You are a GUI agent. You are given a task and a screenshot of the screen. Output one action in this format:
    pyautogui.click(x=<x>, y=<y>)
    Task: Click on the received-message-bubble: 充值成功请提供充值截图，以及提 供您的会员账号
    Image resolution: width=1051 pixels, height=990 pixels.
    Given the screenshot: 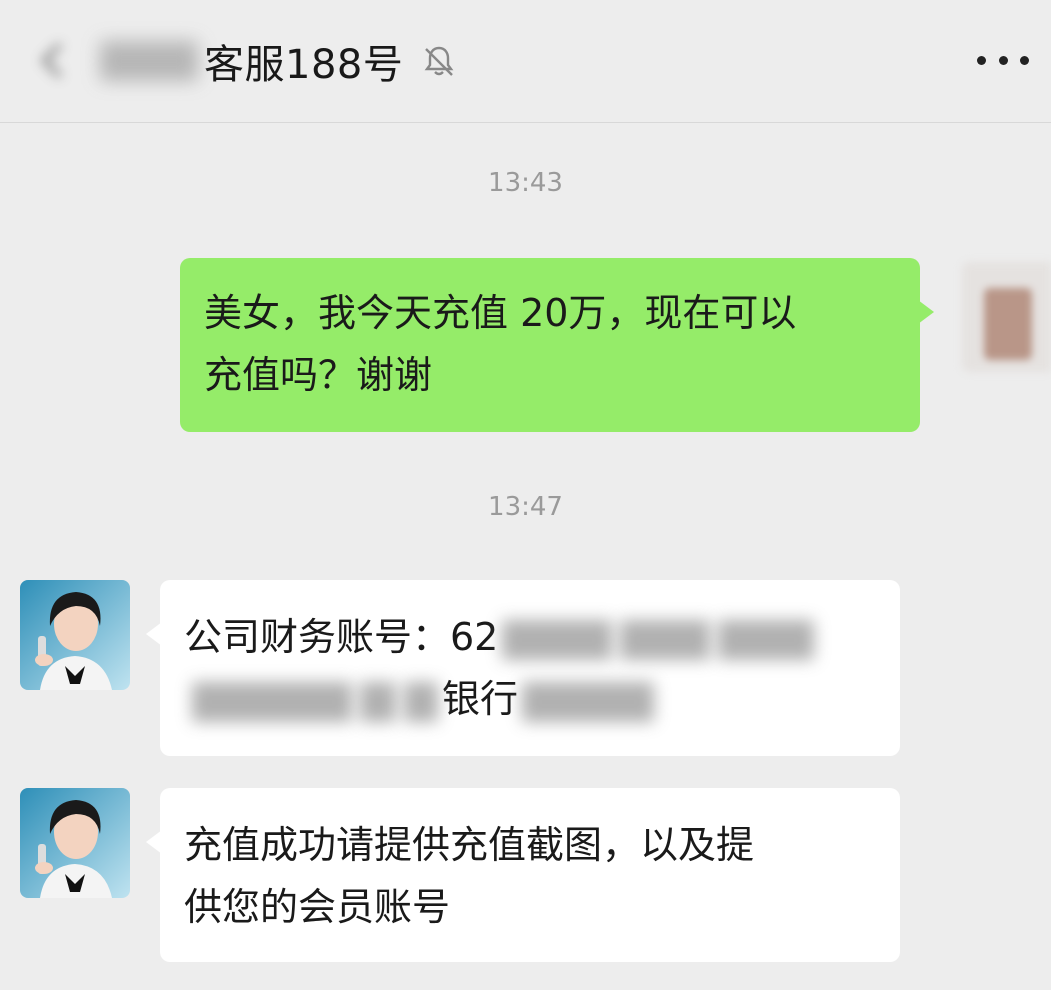 What is the action you would take?
    pyautogui.click(x=523, y=875)
    